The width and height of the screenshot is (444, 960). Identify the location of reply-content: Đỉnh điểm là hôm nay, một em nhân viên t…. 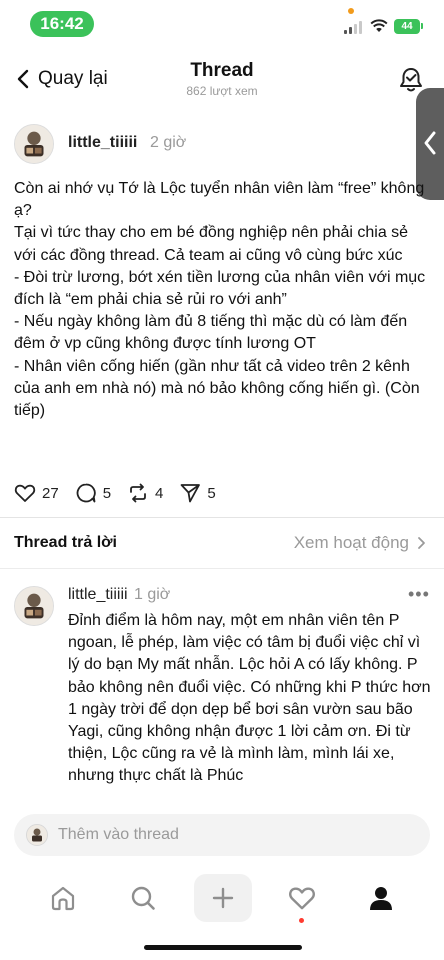
(249, 698).